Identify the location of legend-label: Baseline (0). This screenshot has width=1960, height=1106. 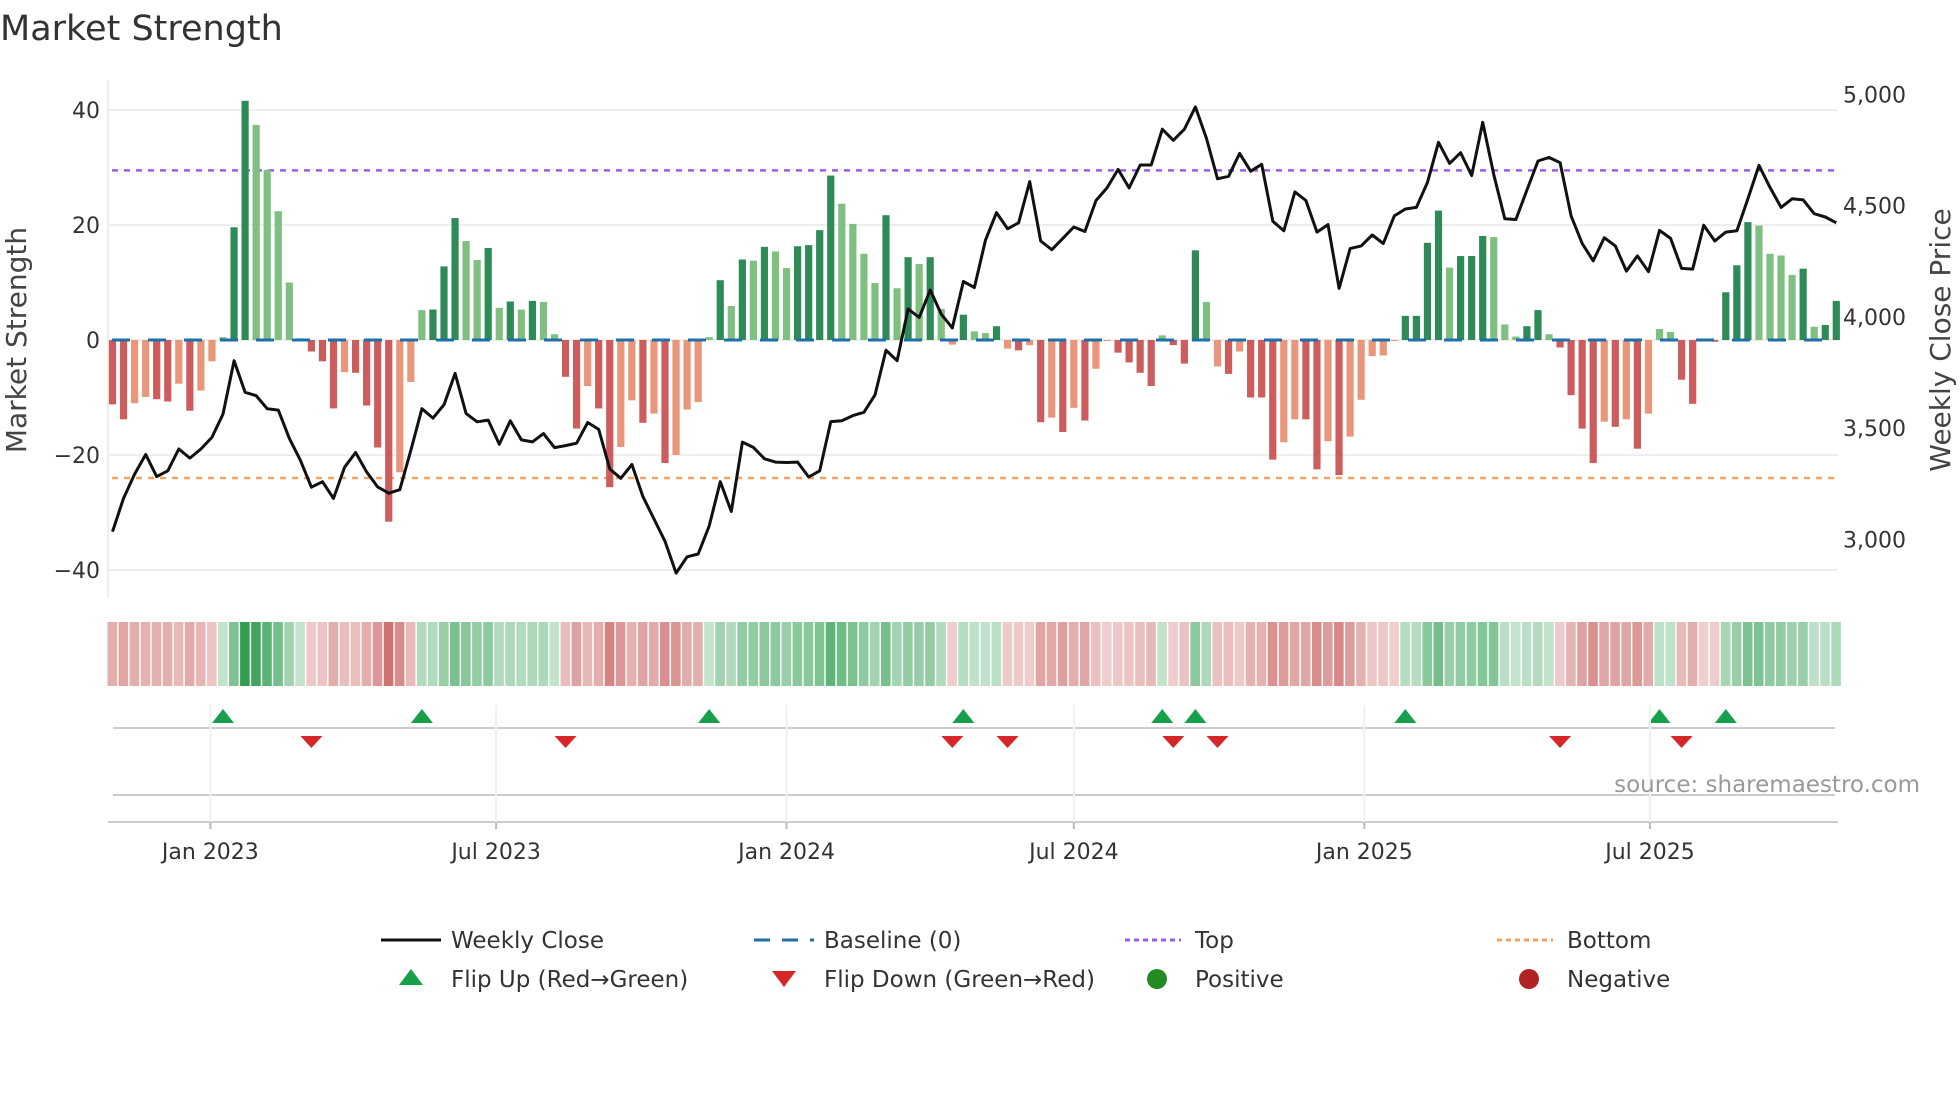
(892, 941).